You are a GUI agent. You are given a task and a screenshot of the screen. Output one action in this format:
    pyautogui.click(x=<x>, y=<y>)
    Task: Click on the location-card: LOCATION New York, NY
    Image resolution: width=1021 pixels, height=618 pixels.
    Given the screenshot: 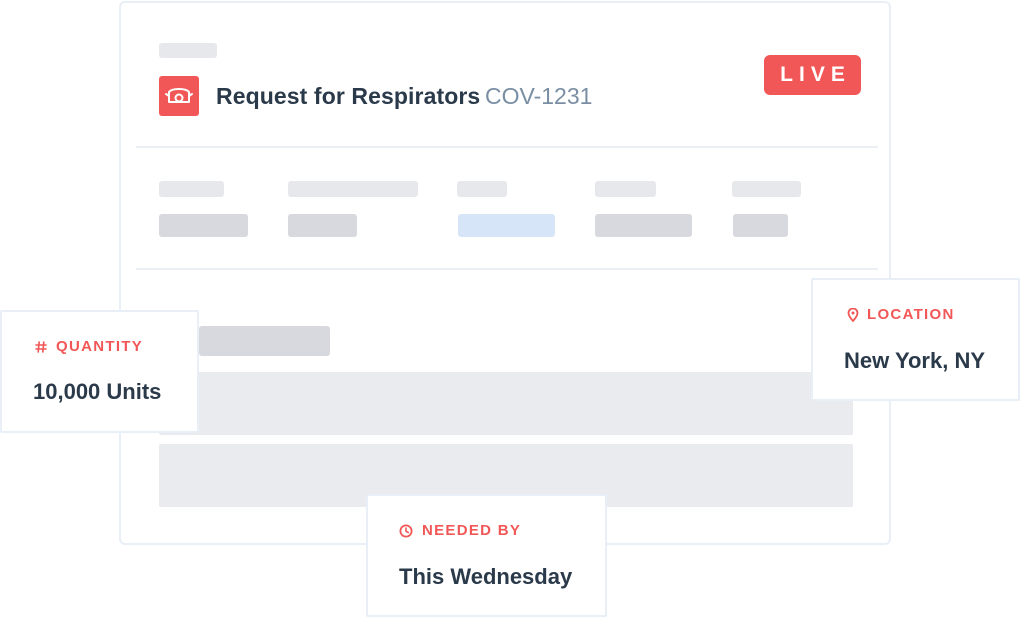 What is the action you would take?
    pyautogui.click(x=915, y=339)
    